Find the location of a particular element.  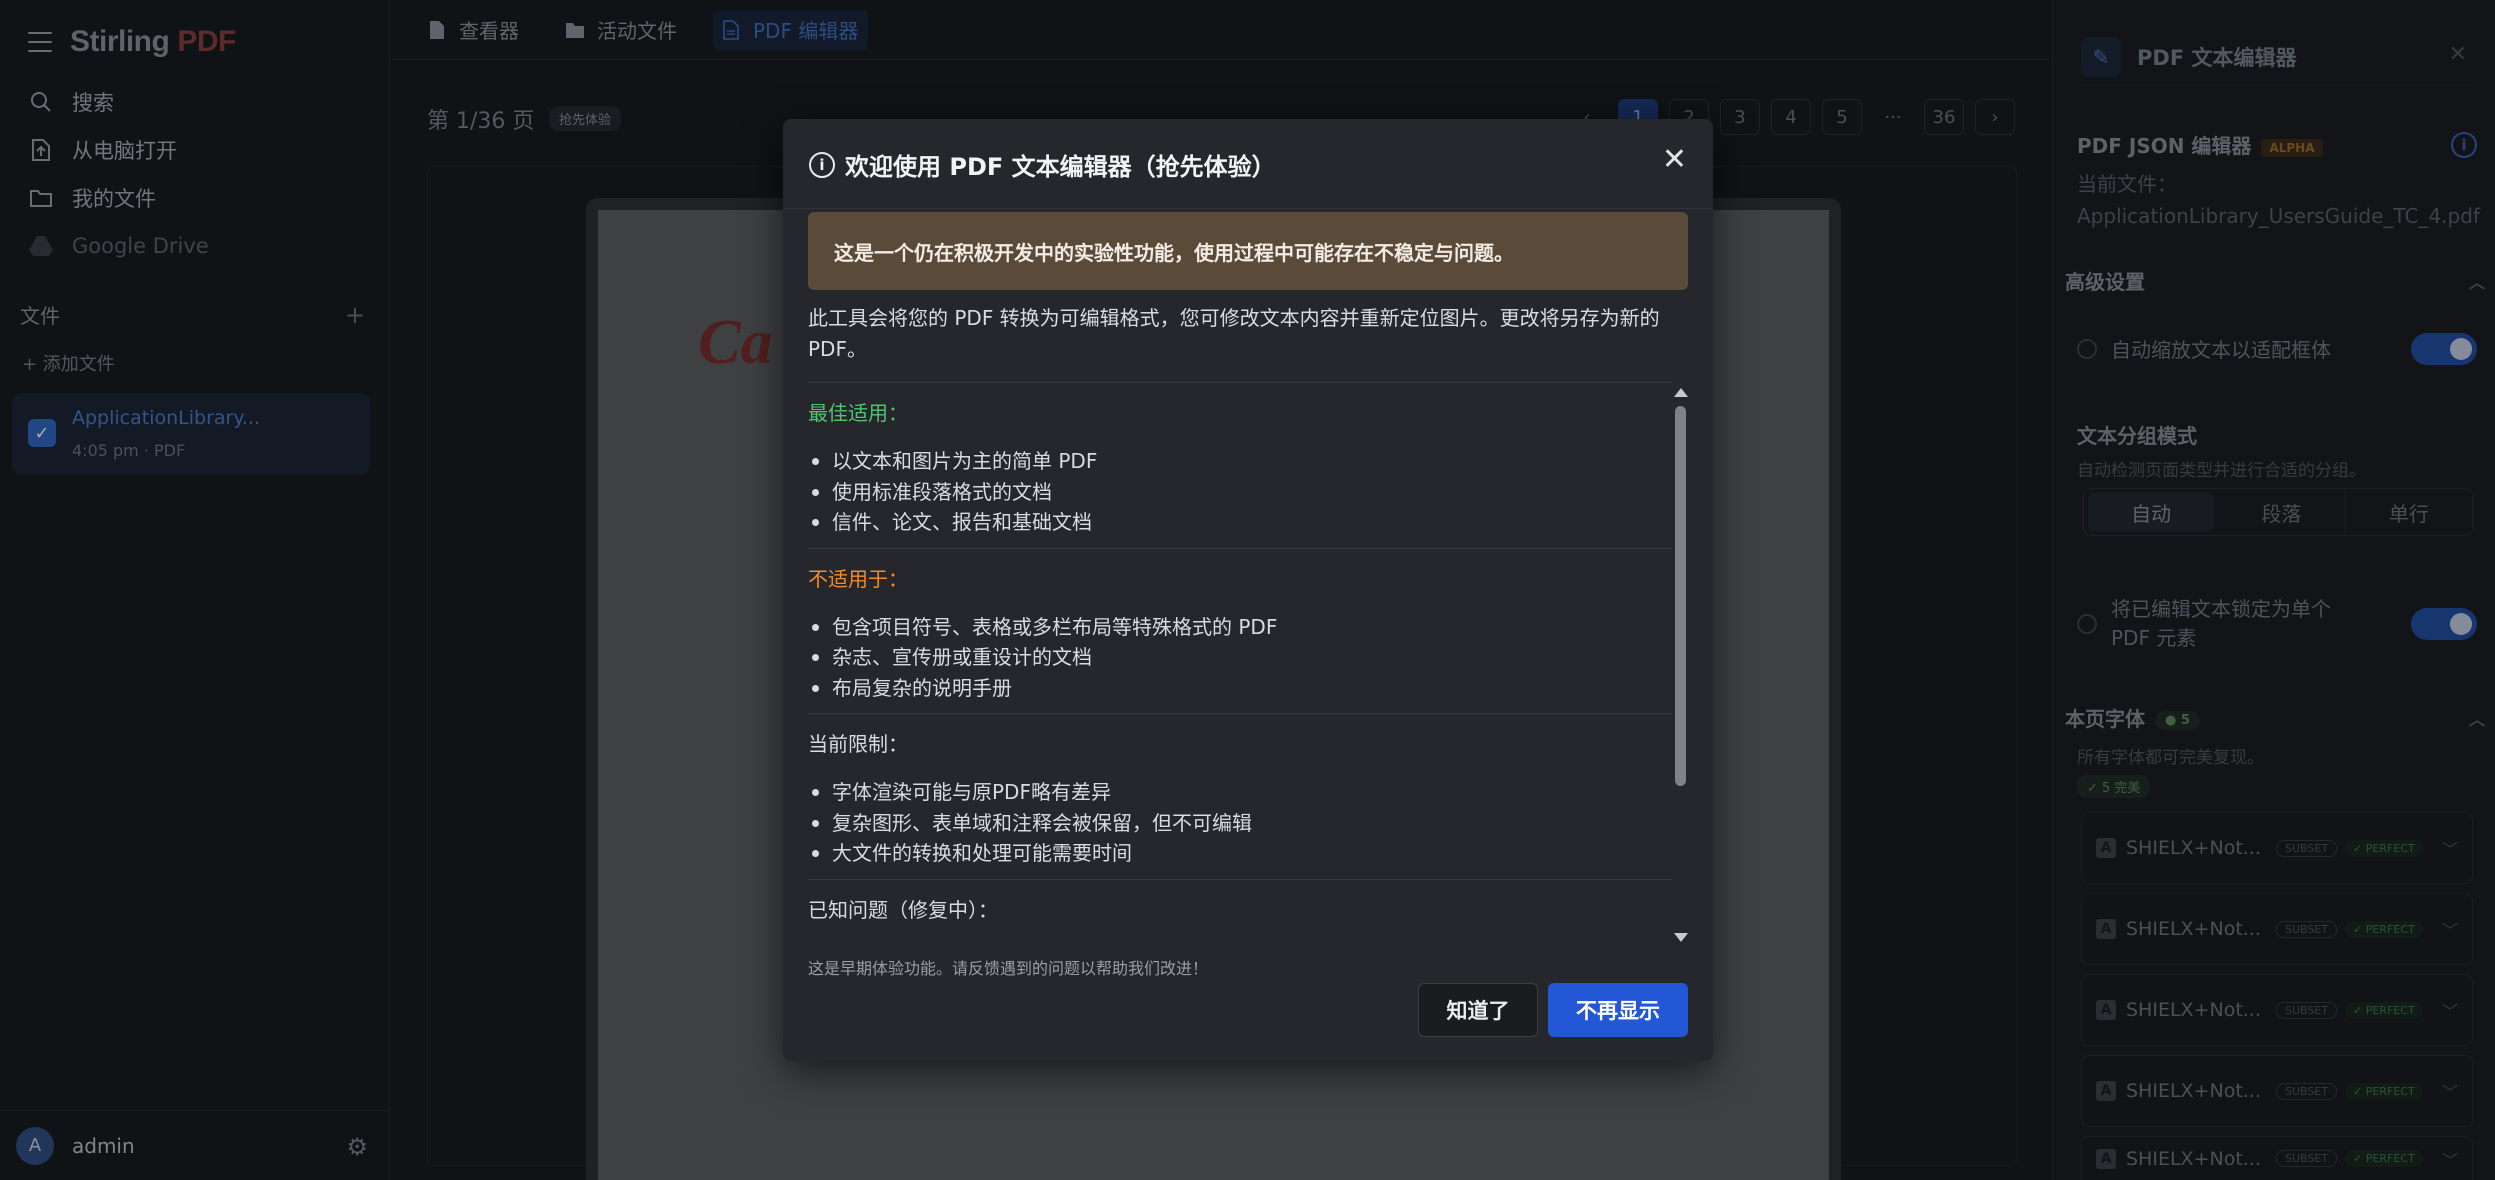

list-item: 杂志、宣传册或重设计的文档 is located at coordinates (1240, 657).